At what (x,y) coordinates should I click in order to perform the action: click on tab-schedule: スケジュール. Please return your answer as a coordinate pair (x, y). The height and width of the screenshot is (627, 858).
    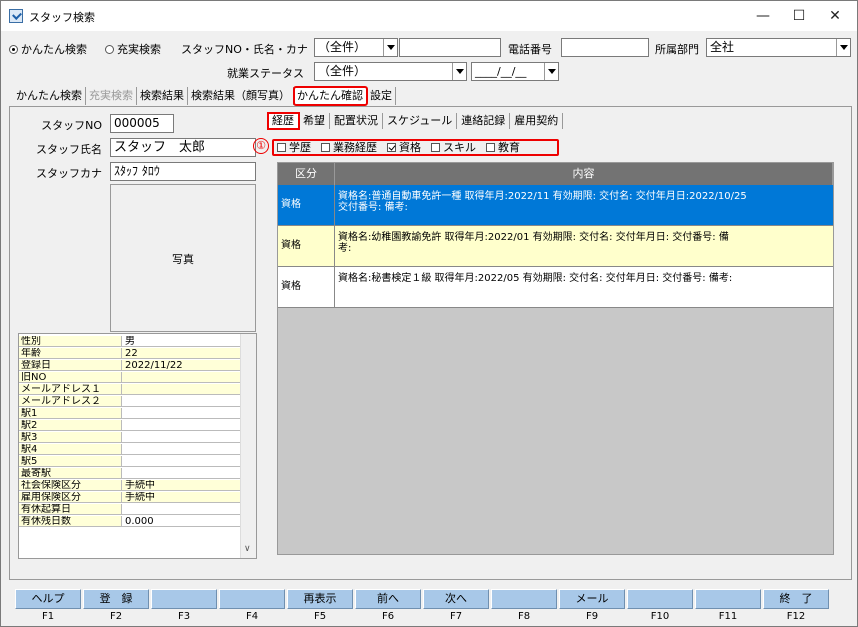
    Looking at the image, I should click on (420, 121).